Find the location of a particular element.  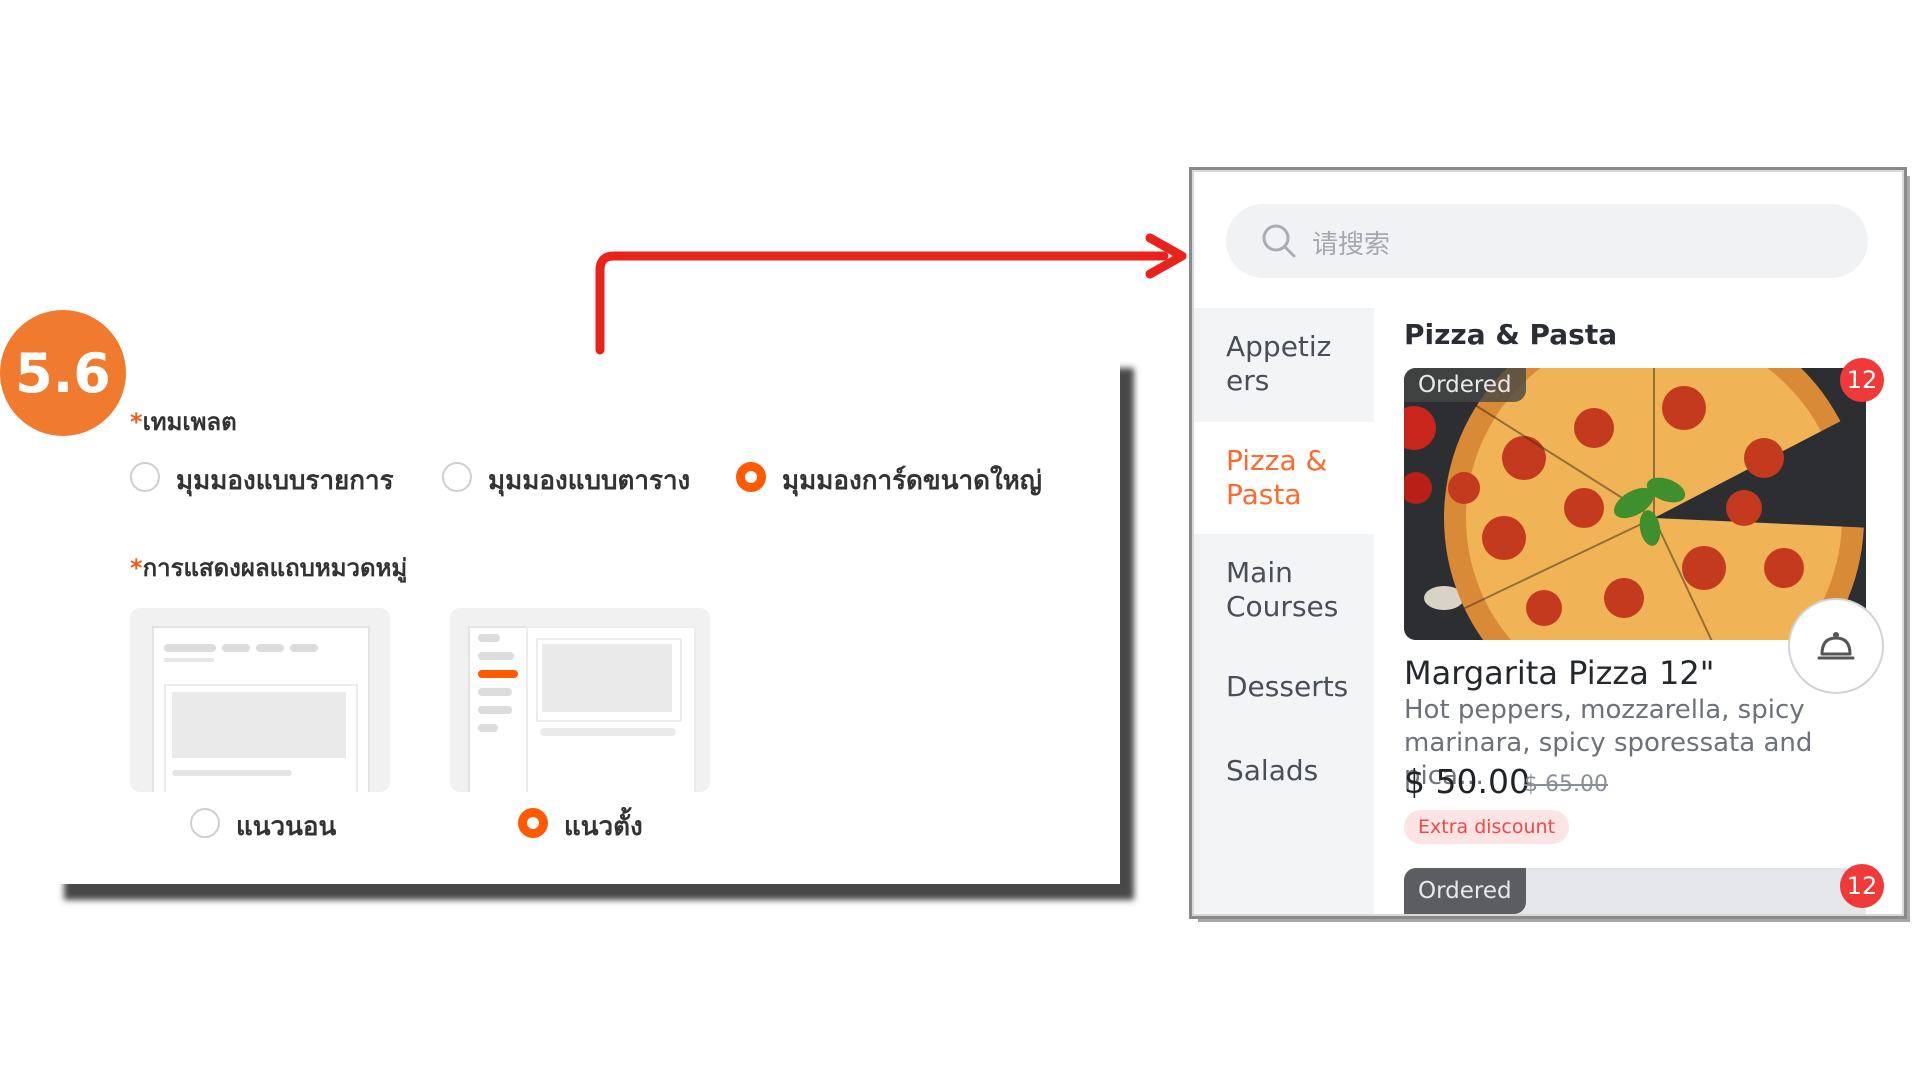

step-number-badge: 5.6 is located at coordinates (63, 373).